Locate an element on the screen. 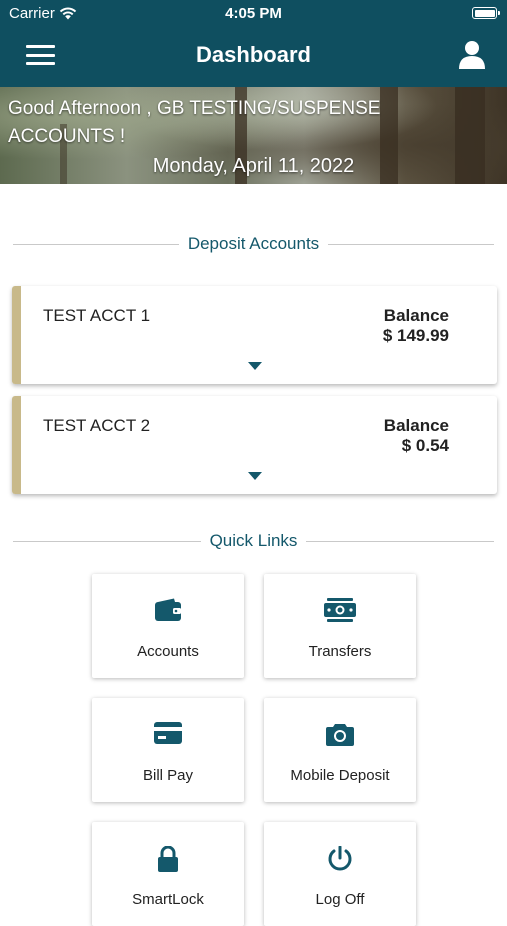  quick-link-smartlock: SmartLock is located at coordinates (168, 874).